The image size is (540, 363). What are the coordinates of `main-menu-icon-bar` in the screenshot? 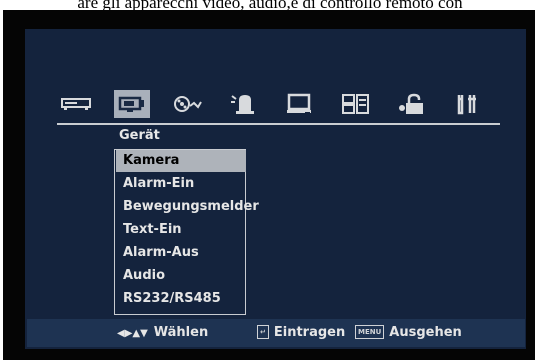 It's located at (260, 104).